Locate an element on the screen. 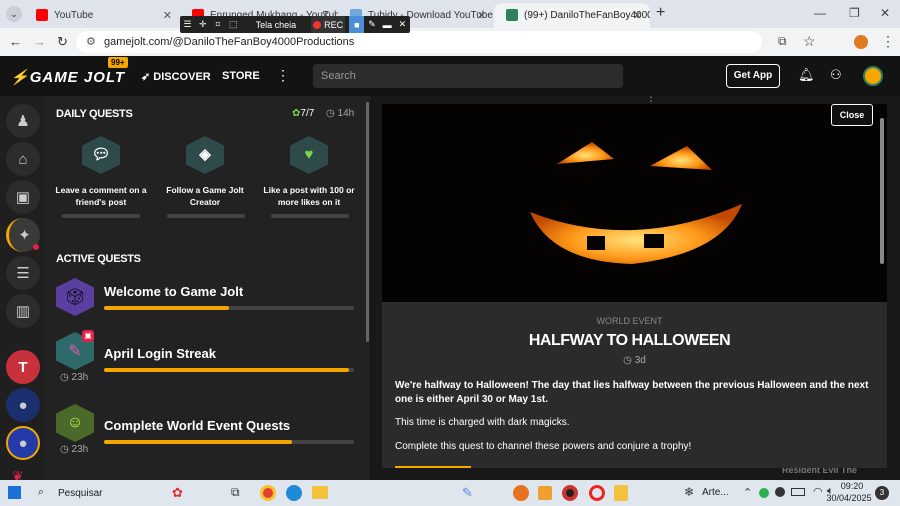 This screenshot has width=900, height=506. nav-discover: ➶ DISCOVER is located at coordinates (176, 76).